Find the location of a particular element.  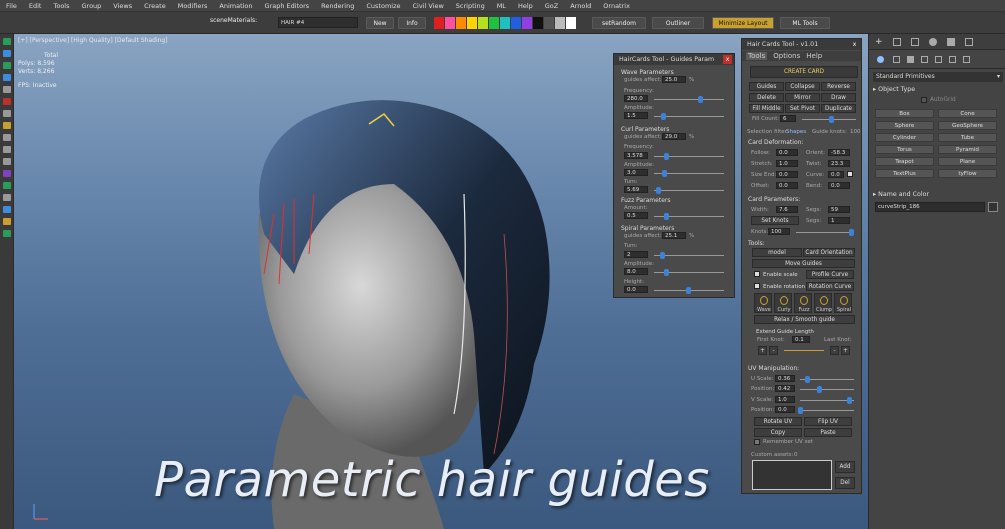

grid-tool-icon is located at coordinates (7, 197).